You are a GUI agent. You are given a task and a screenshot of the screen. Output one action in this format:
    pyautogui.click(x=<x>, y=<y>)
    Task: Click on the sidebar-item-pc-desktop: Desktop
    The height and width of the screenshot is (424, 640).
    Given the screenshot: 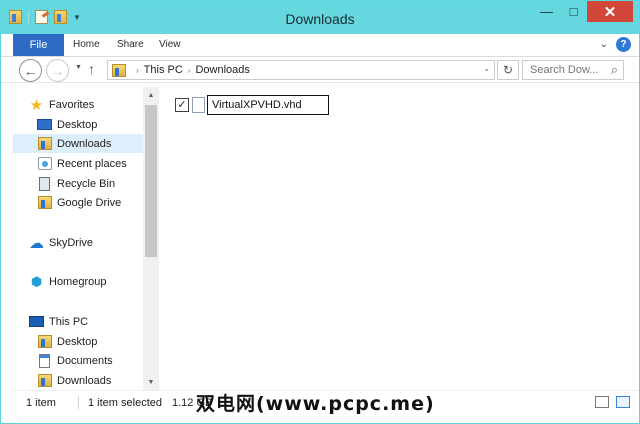 What is the action you would take?
    pyautogui.click(x=67, y=341)
    